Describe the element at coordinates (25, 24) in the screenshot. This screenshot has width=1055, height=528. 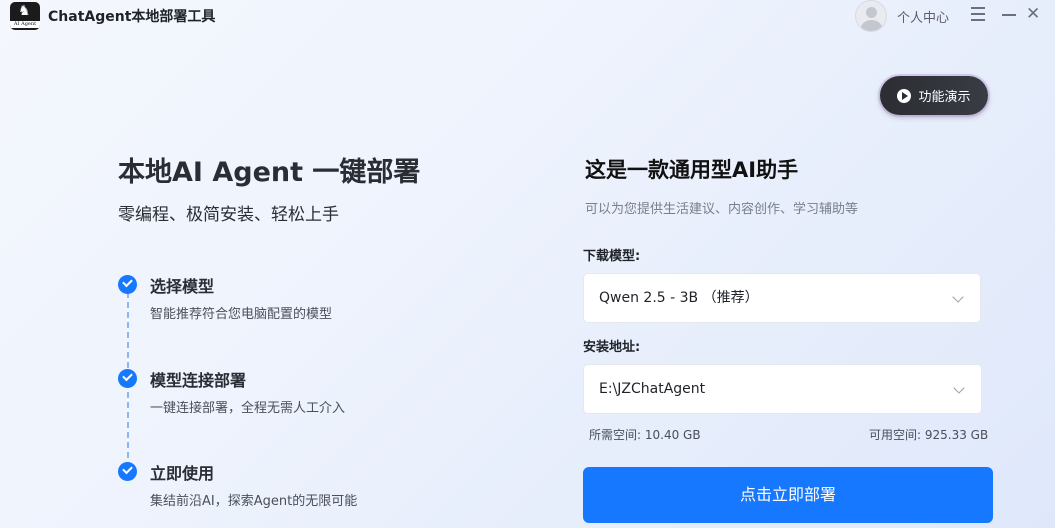
I see `logo-caption: AI Agent` at that location.